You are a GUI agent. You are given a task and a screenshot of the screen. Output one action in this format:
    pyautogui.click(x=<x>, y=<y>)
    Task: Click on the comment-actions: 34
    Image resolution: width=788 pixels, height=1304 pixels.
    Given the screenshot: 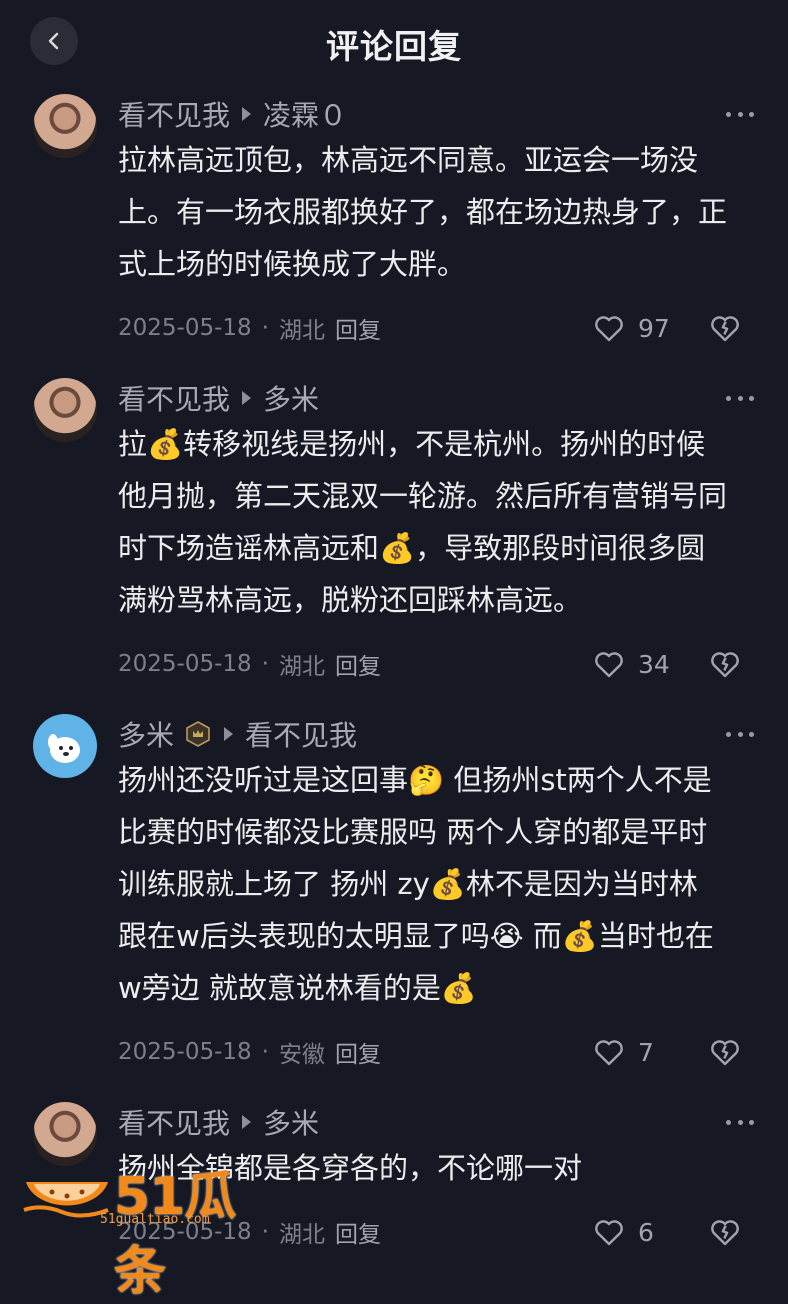 What is the action you would take?
    pyautogui.click(x=667, y=664)
    